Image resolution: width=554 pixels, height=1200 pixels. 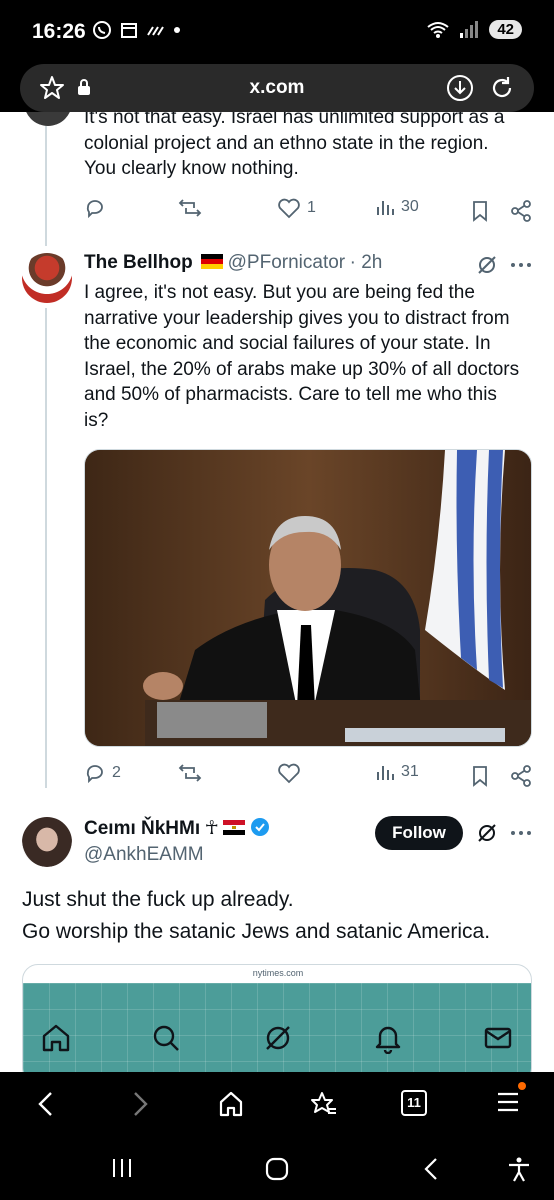 What do you see at coordinates (502, 88) in the screenshot?
I see `reload-icon` at bounding box center [502, 88].